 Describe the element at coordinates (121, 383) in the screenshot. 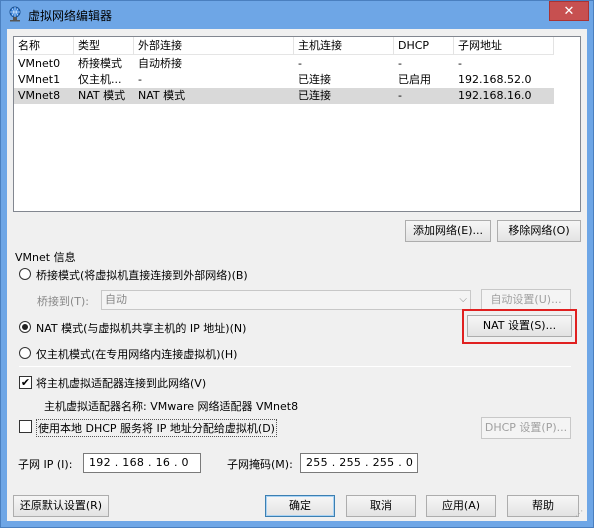

I see `connect-adapter-label: 将主机虚拟适配器连接到此网络(V)` at that location.